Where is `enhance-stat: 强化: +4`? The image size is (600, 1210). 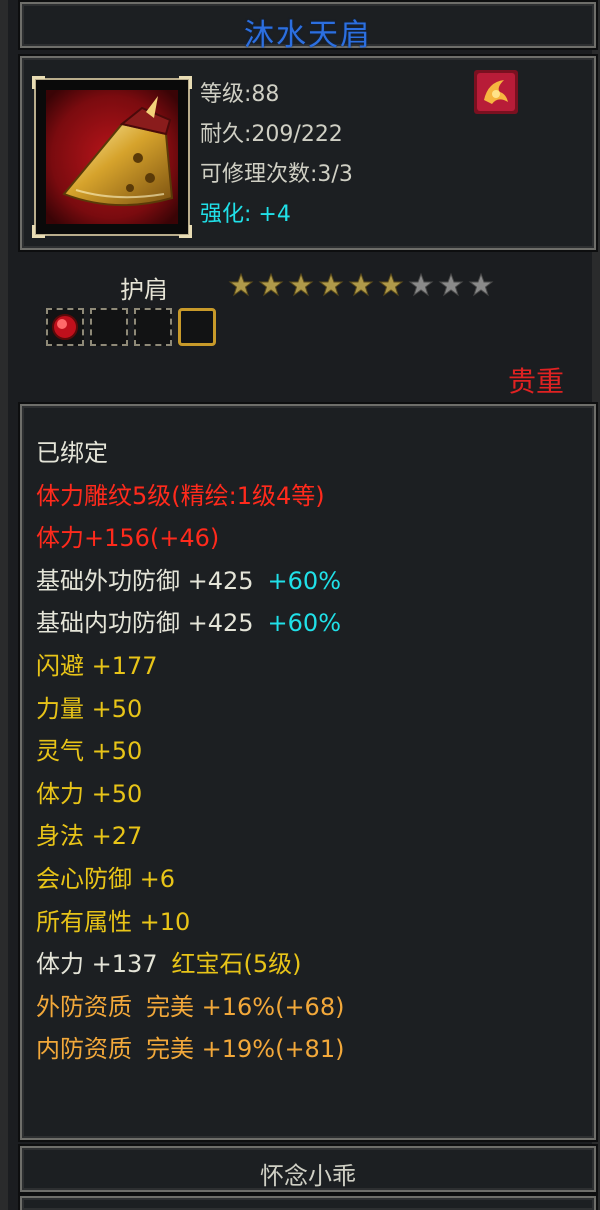
enhance-stat: 强化: +4 is located at coordinates (245, 212).